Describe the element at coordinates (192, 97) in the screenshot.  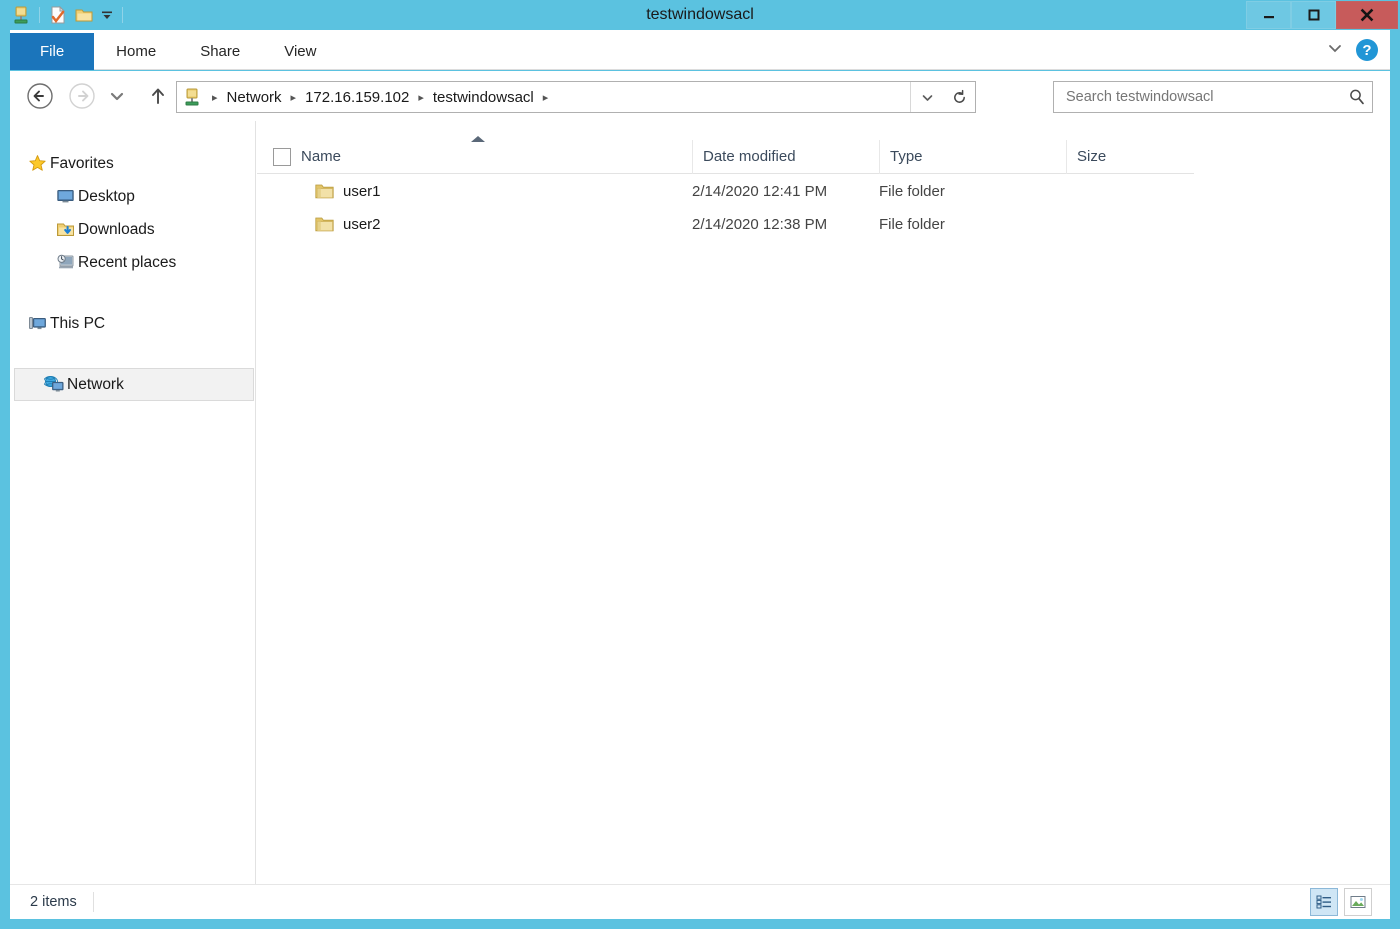
I see `network-folder-address-icon` at that location.